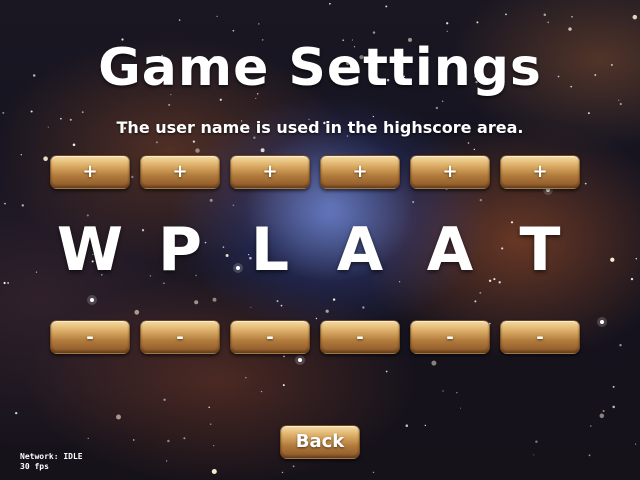 This screenshot has height=480, width=640. What do you see at coordinates (360, 337) in the screenshot?
I see `decrement-letter-4-button: -` at bounding box center [360, 337].